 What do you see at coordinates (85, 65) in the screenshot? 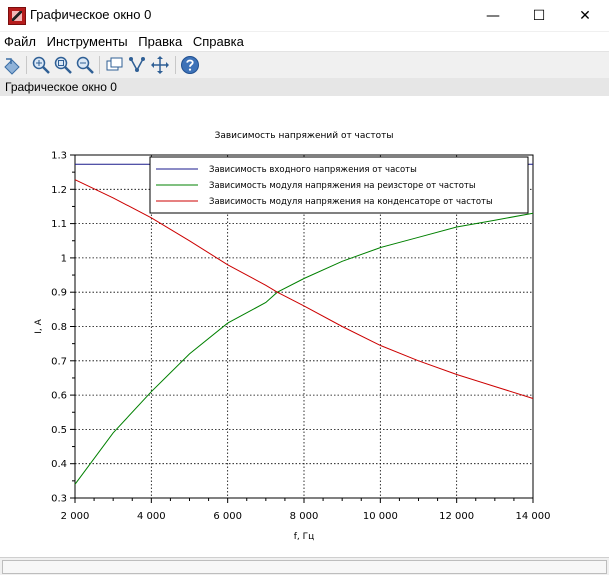
I see `zoom-select-icon` at bounding box center [85, 65].